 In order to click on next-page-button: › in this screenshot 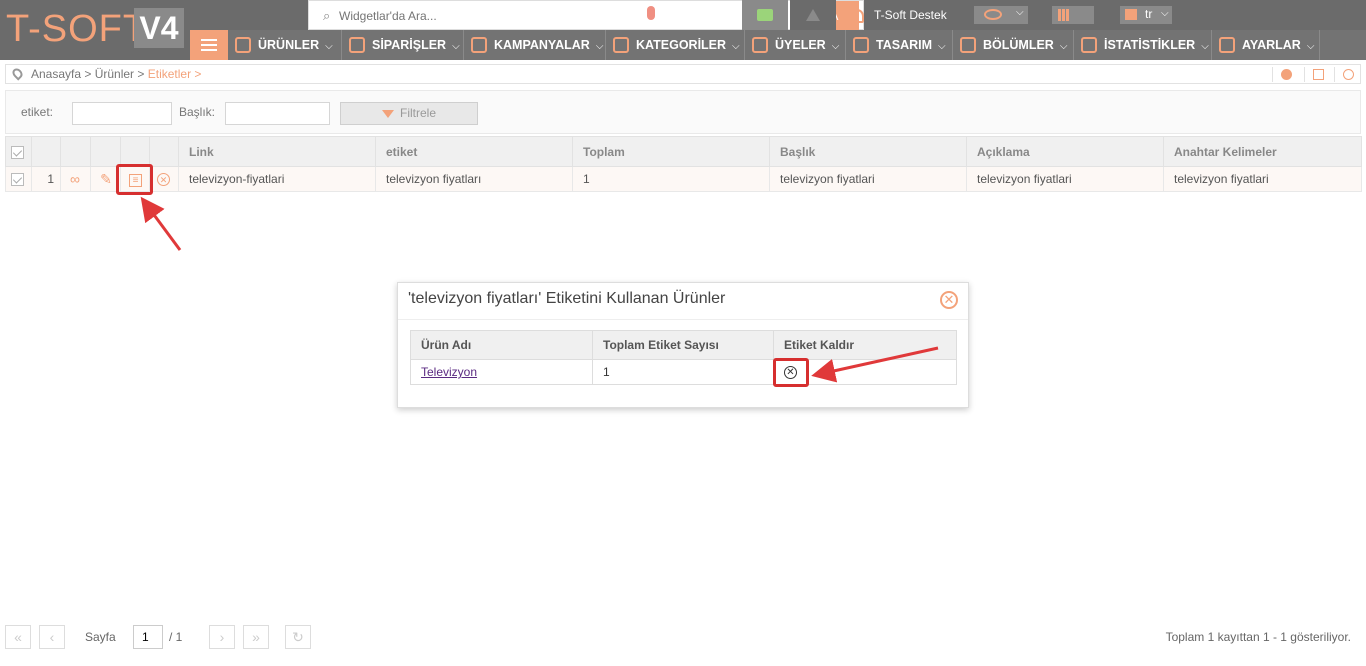, I will do `click(222, 637)`.